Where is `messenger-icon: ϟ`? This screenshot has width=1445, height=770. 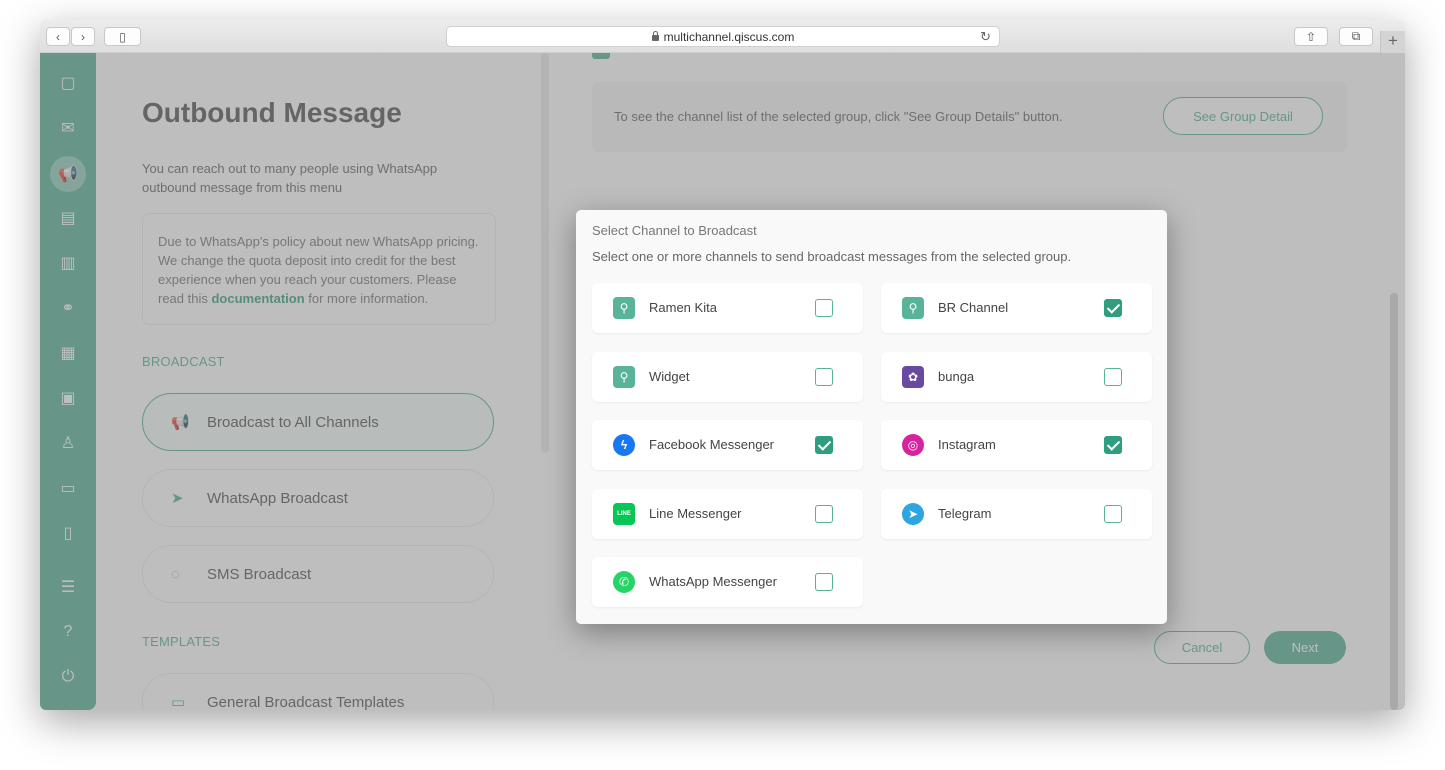
messenger-icon: ϟ is located at coordinates (624, 445).